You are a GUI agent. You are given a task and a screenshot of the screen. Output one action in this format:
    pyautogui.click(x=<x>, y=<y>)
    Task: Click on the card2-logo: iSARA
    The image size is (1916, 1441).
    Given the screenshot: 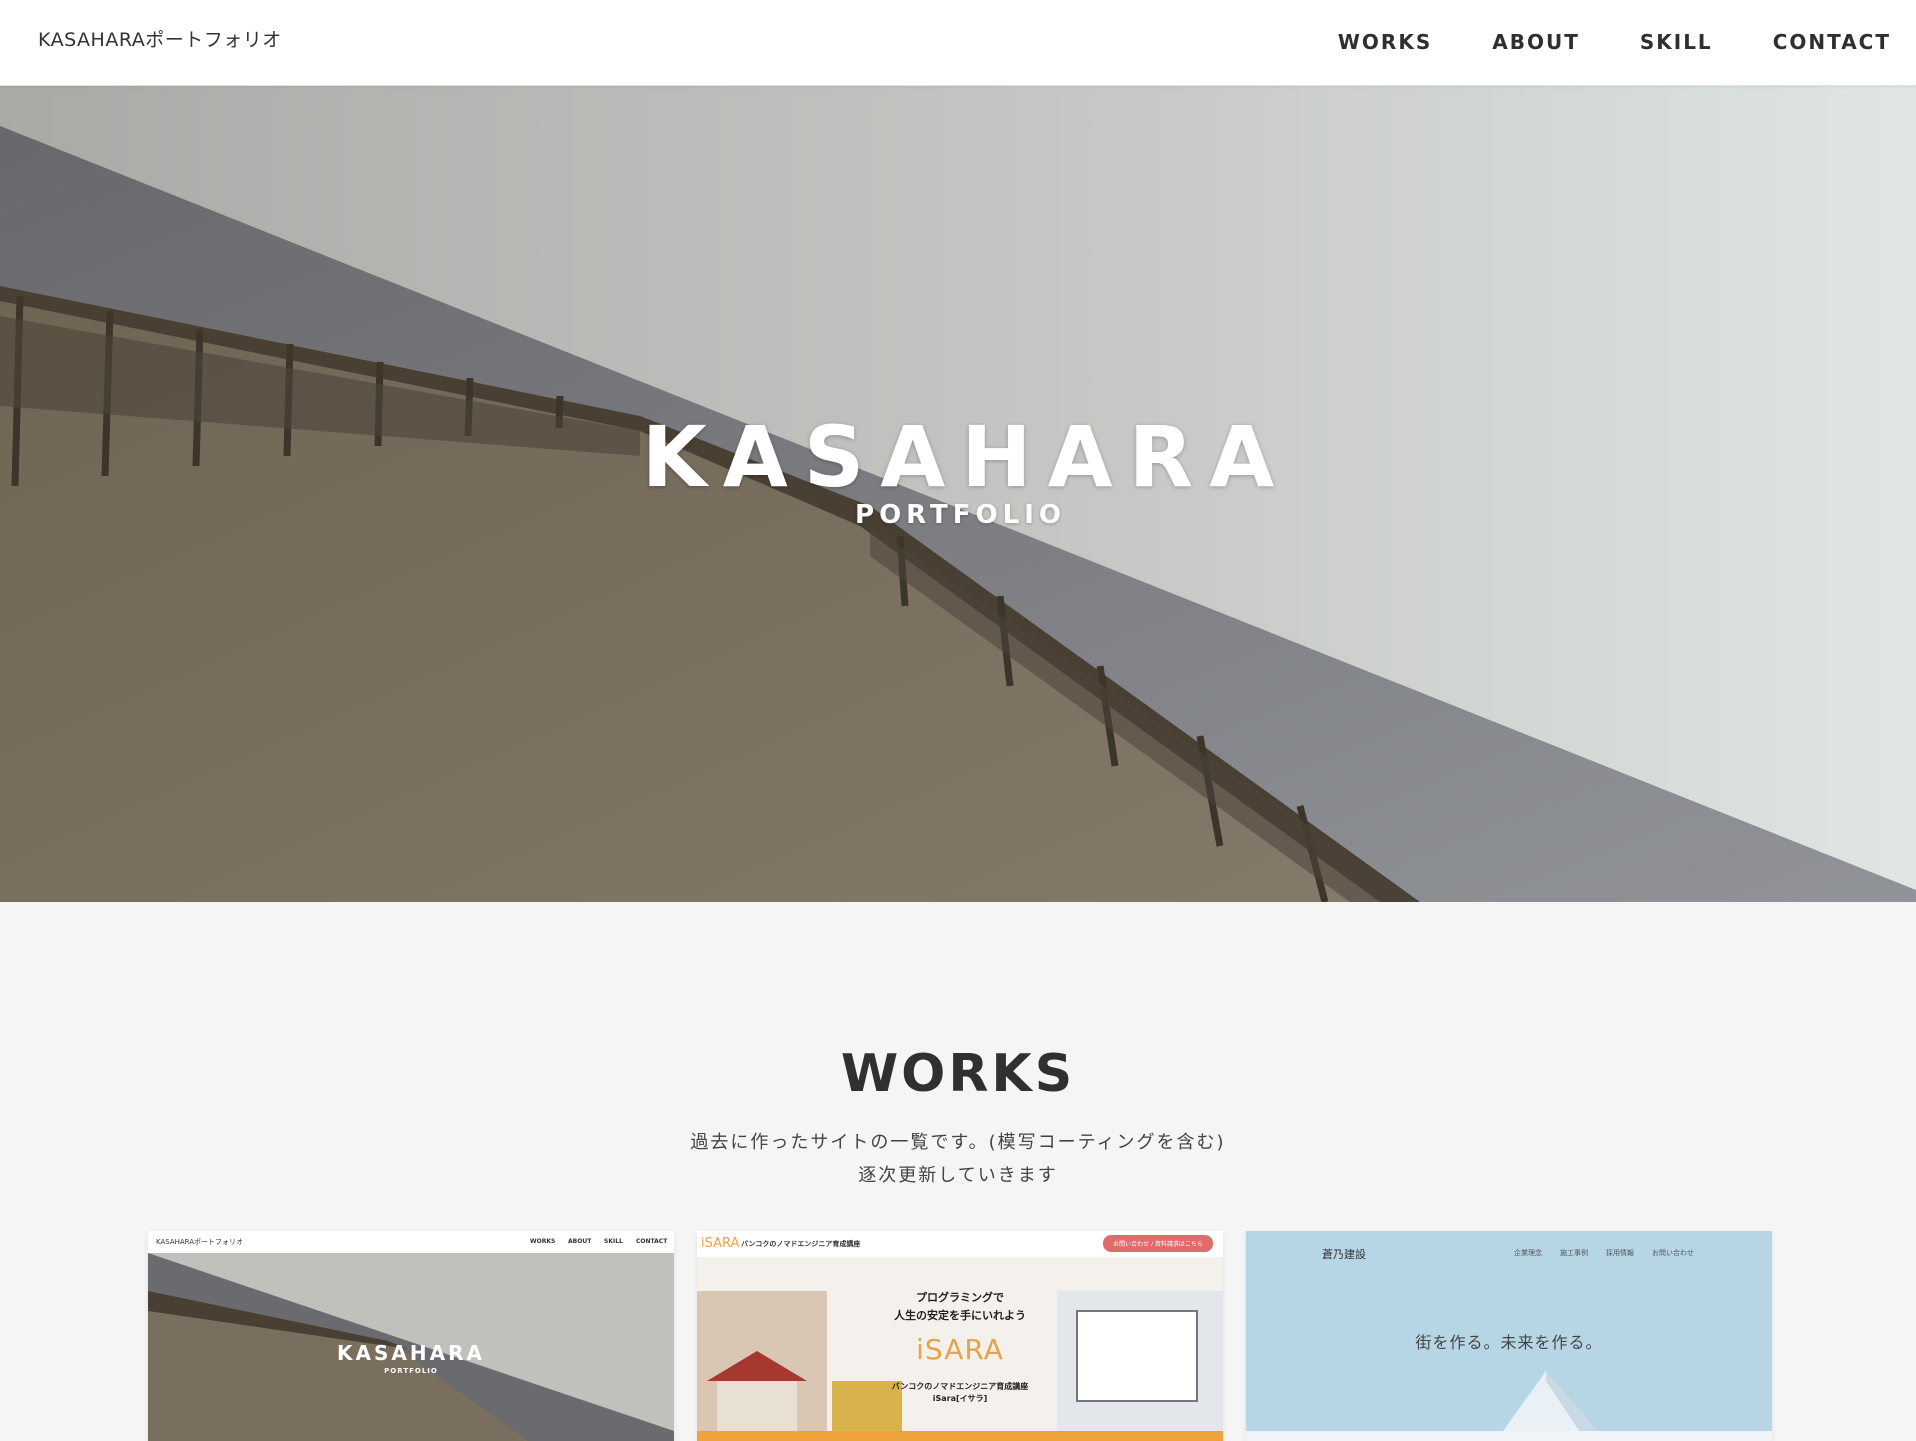 What is the action you would take?
    pyautogui.click(x=720, y=1243)
    